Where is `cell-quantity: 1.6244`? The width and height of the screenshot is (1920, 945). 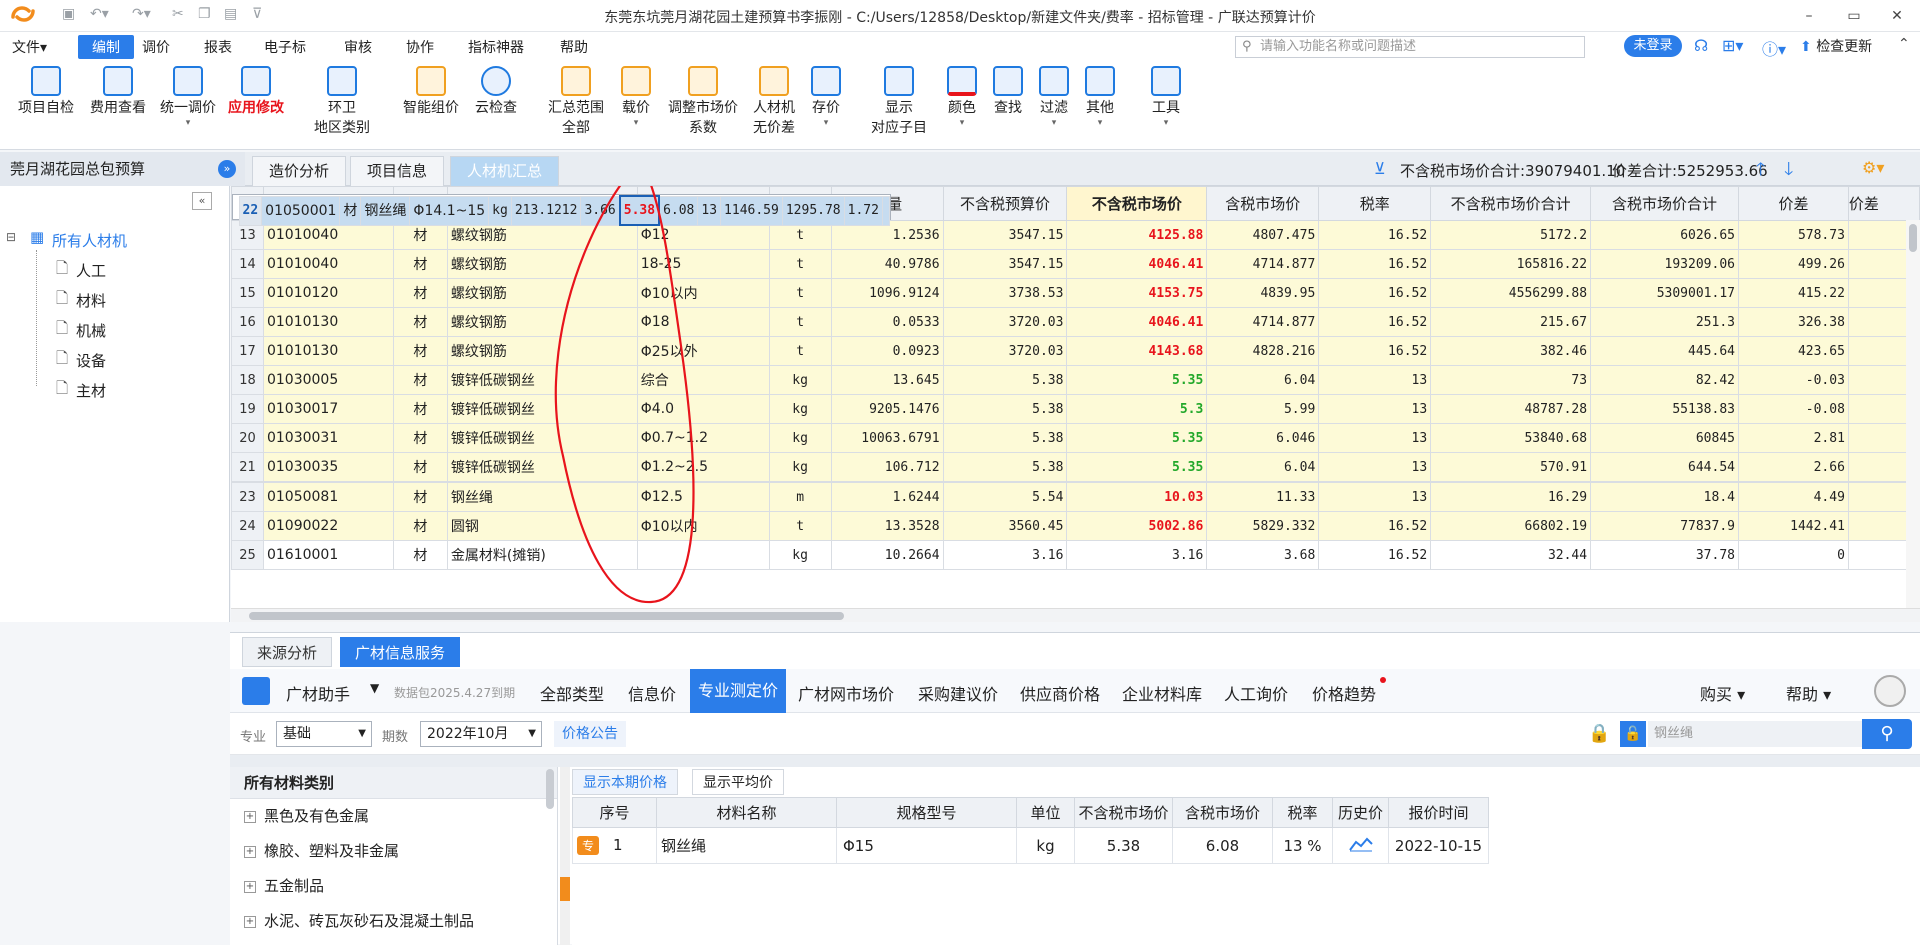 cell-quantity: 1.6244 is located at coordinates (887, 497).